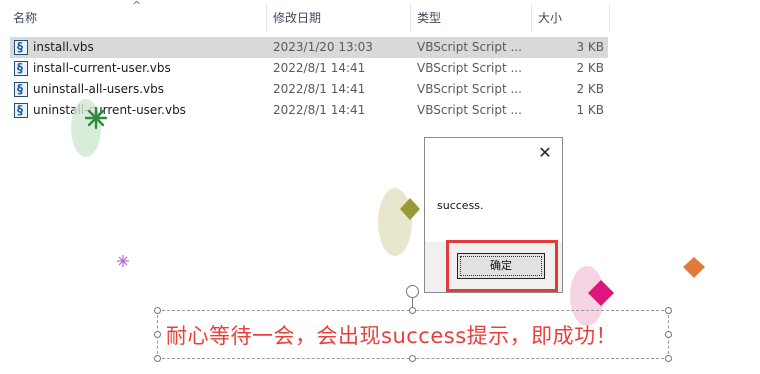 The image size is (760, 374). I want to click on beige-blob-shape, so click(395, 222).